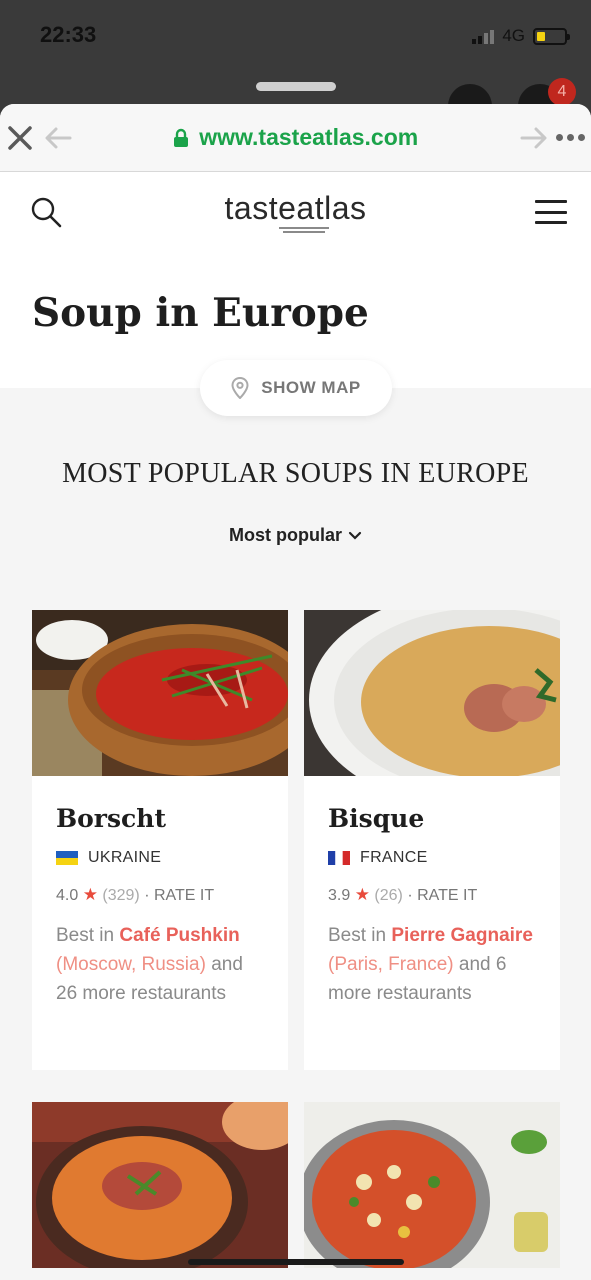  What do you see at coordinates (339, 858) in the screenshot?
I see `france-flag-icon` at bounding box center [339, 858].